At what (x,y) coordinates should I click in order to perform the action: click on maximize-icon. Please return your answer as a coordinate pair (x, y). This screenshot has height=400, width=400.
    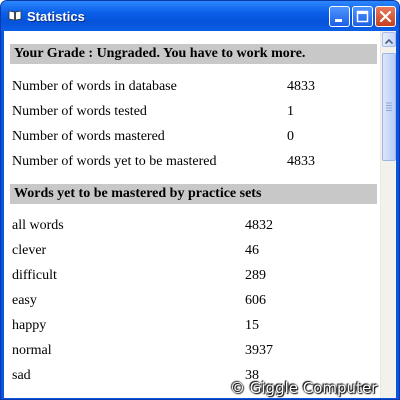
    Looking at the image, I should click on (362, 16).